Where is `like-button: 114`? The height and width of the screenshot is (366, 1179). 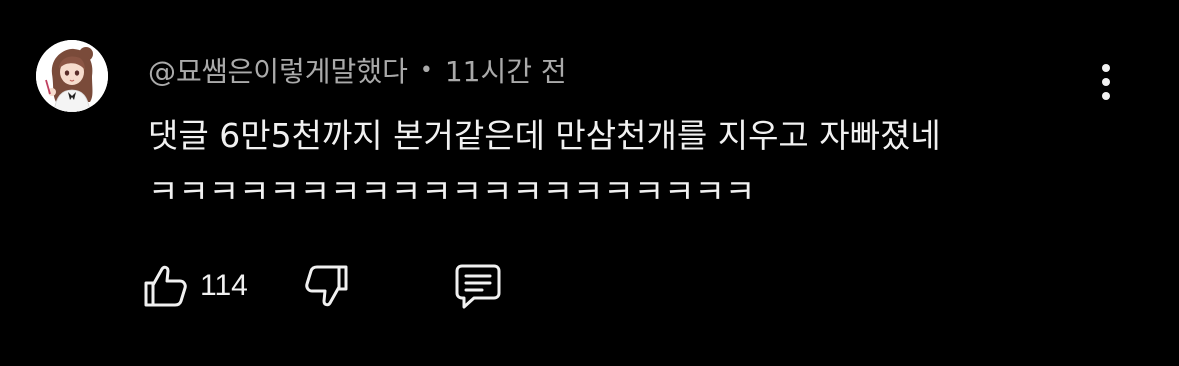
like-button: 114 is located at coordinates (194, 286).